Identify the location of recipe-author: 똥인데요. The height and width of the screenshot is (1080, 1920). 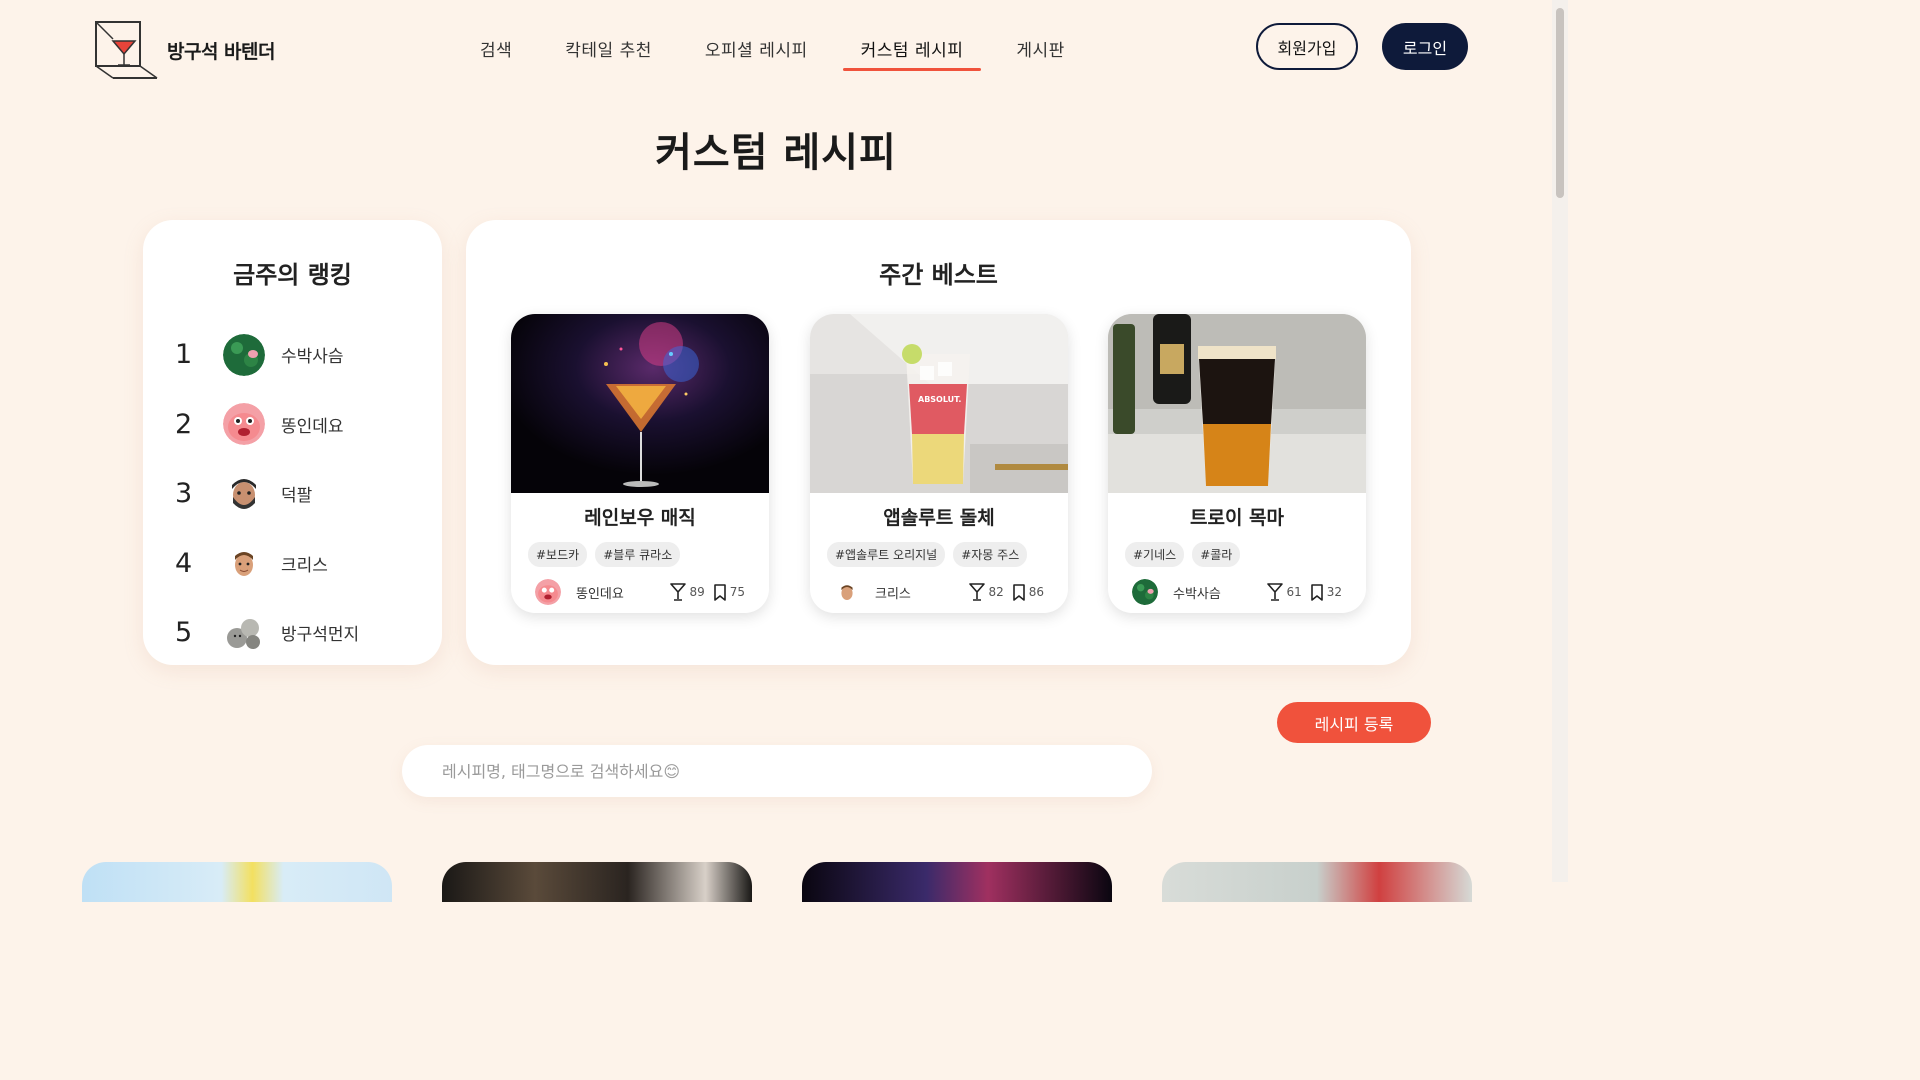
(600, 594).